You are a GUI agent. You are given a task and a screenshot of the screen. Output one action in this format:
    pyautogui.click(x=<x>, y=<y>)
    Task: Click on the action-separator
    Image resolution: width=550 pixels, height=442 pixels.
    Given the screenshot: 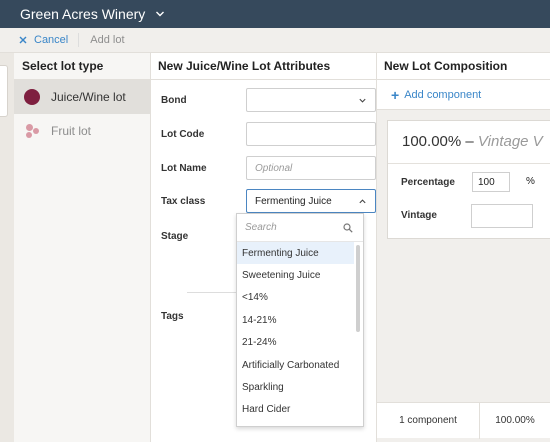 What is the action you would take?
    pyautogui.click(x=79, y=40)
    